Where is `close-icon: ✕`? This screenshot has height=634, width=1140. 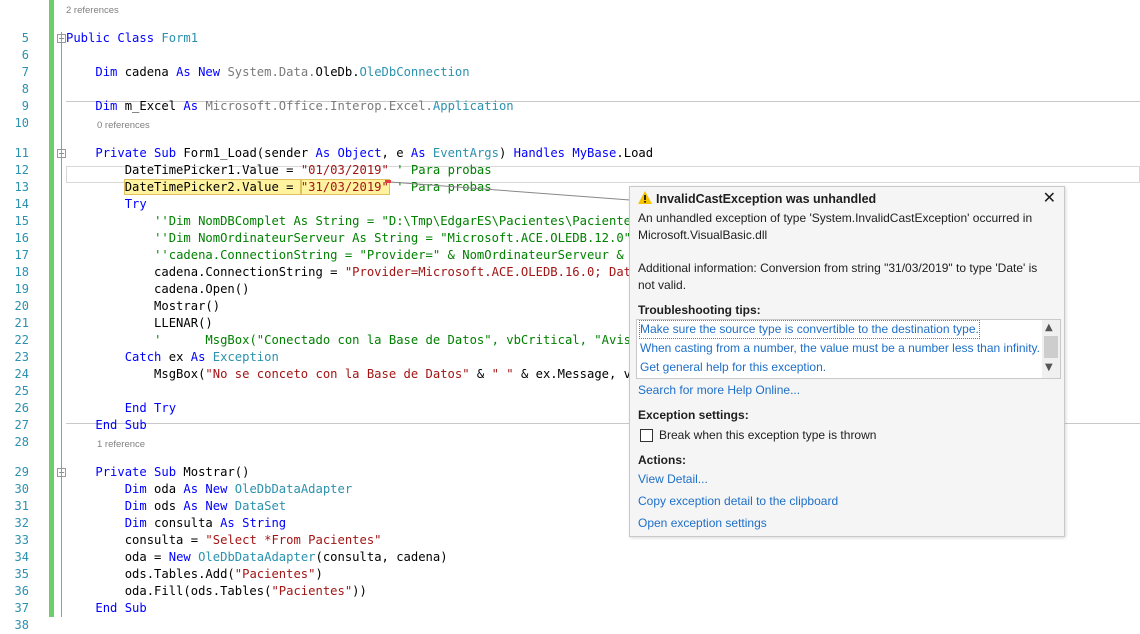 close-icon: ✕ is located at coordinates (1049, 197).